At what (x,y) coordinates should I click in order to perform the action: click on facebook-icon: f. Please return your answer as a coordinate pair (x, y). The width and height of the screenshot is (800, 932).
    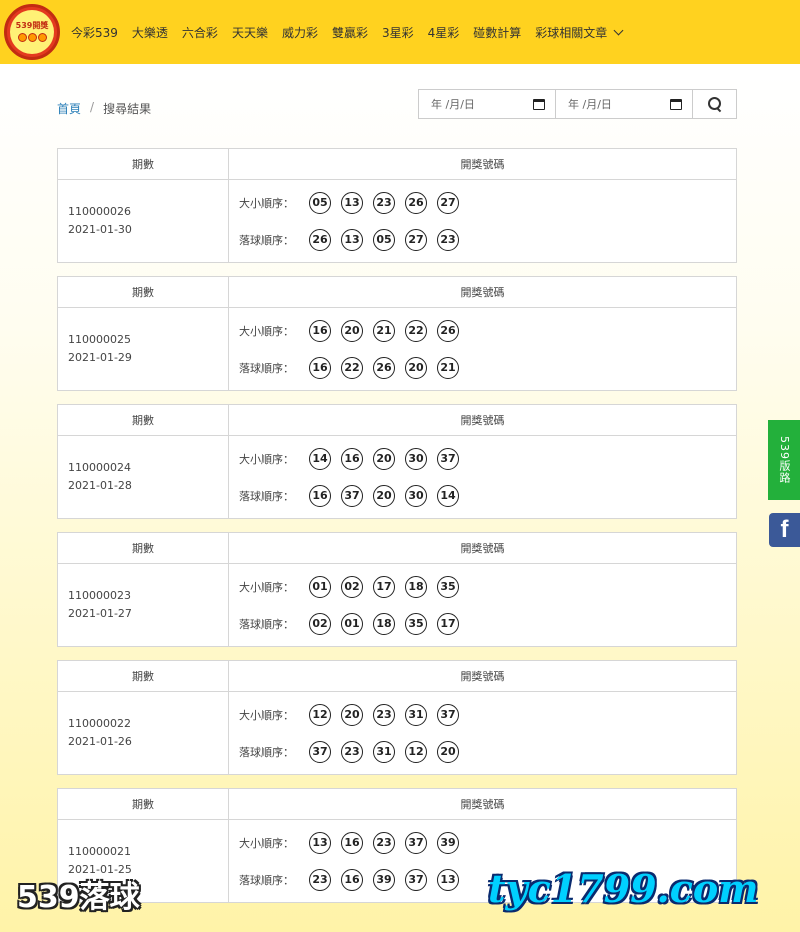
    Looking at the image, I should click on (784, 530).